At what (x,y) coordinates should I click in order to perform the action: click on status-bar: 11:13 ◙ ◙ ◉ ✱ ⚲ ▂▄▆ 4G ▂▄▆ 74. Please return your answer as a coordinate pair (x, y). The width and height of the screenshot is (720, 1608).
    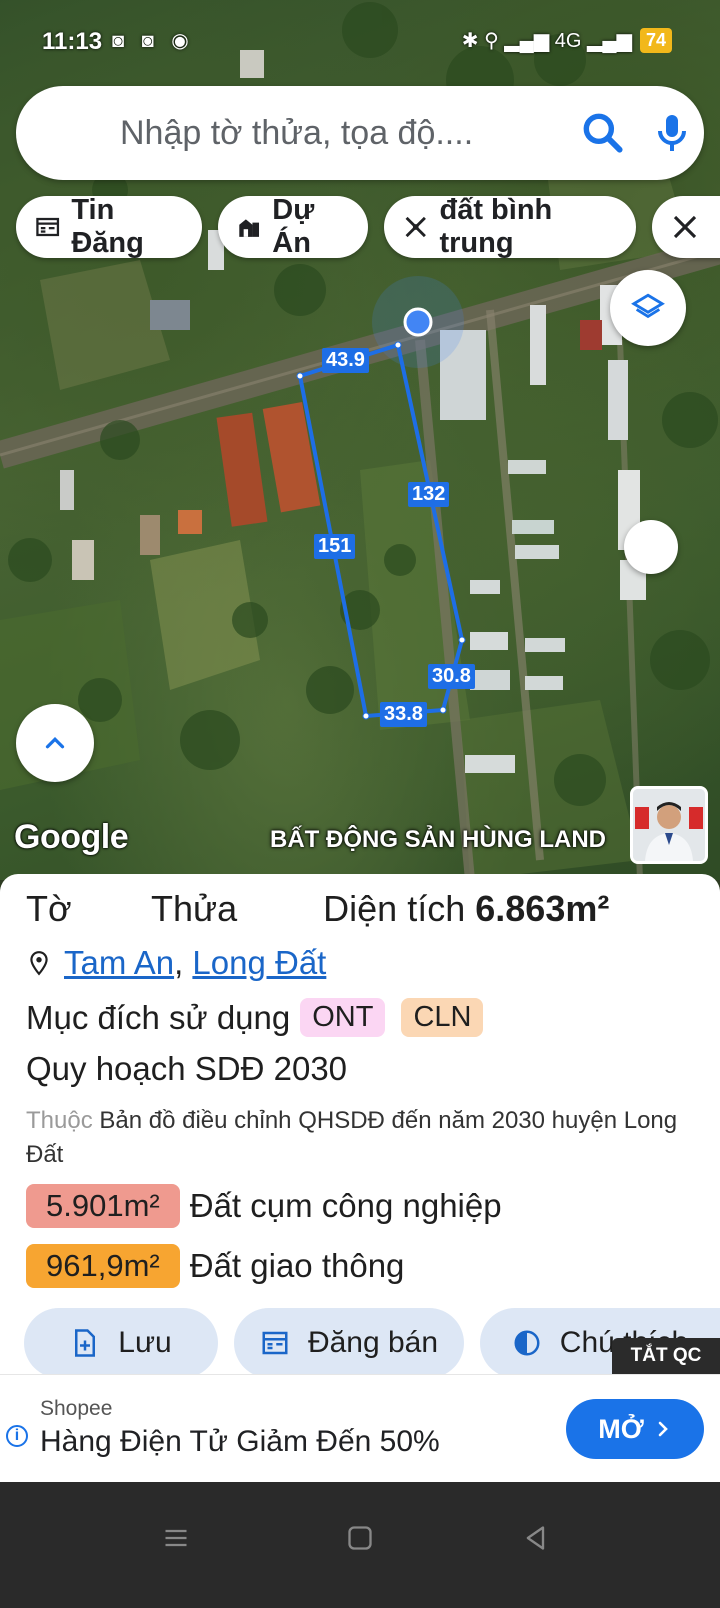
    Looking at the image, I should click on (360, 42).